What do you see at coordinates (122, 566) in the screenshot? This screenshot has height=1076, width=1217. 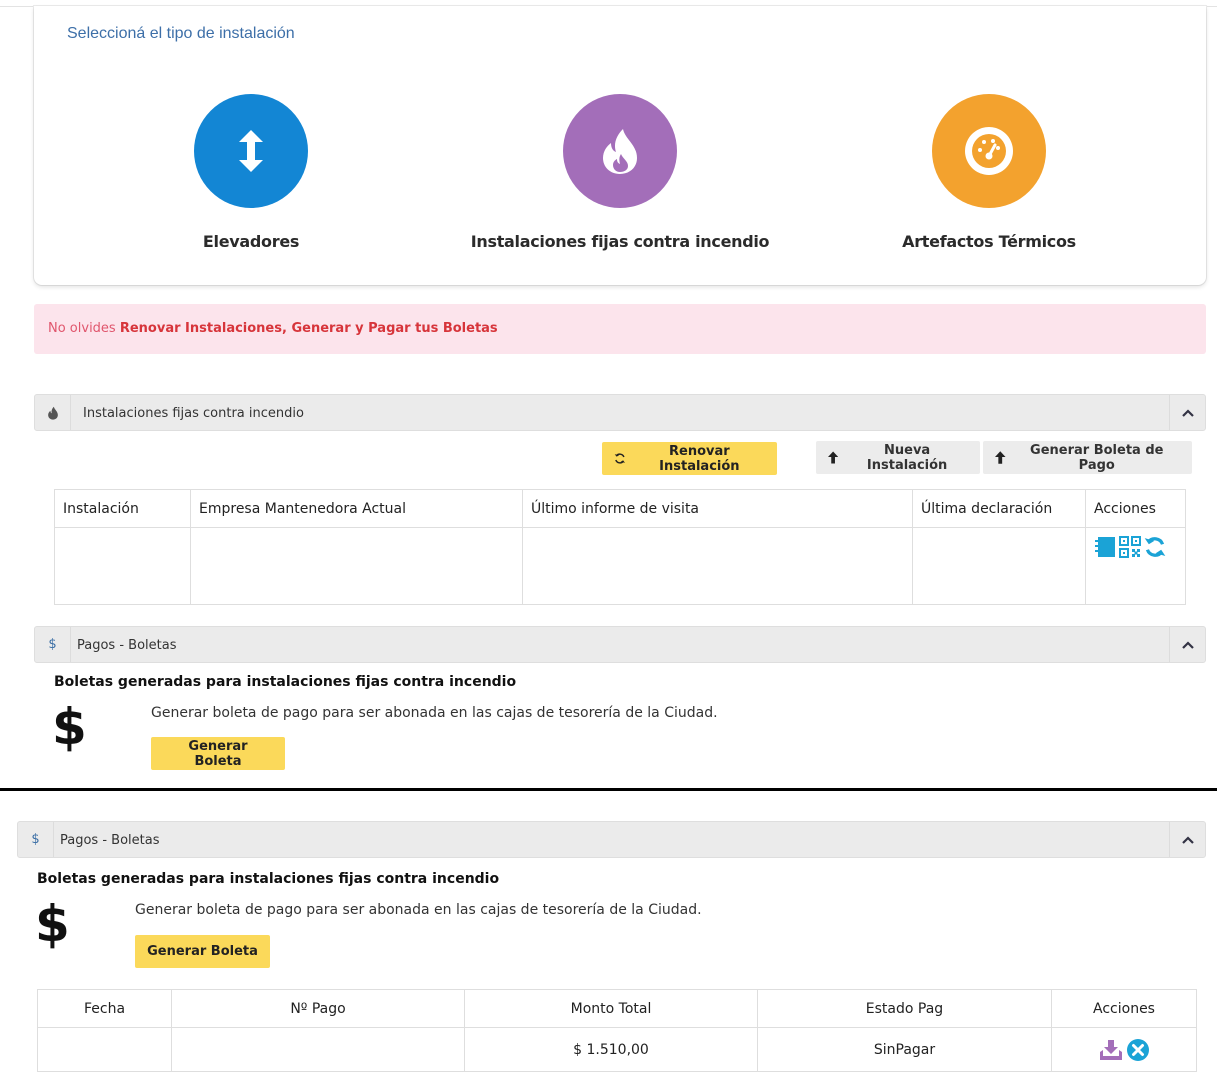 I see `cell-instalacion` at bounding box center [122, 566].